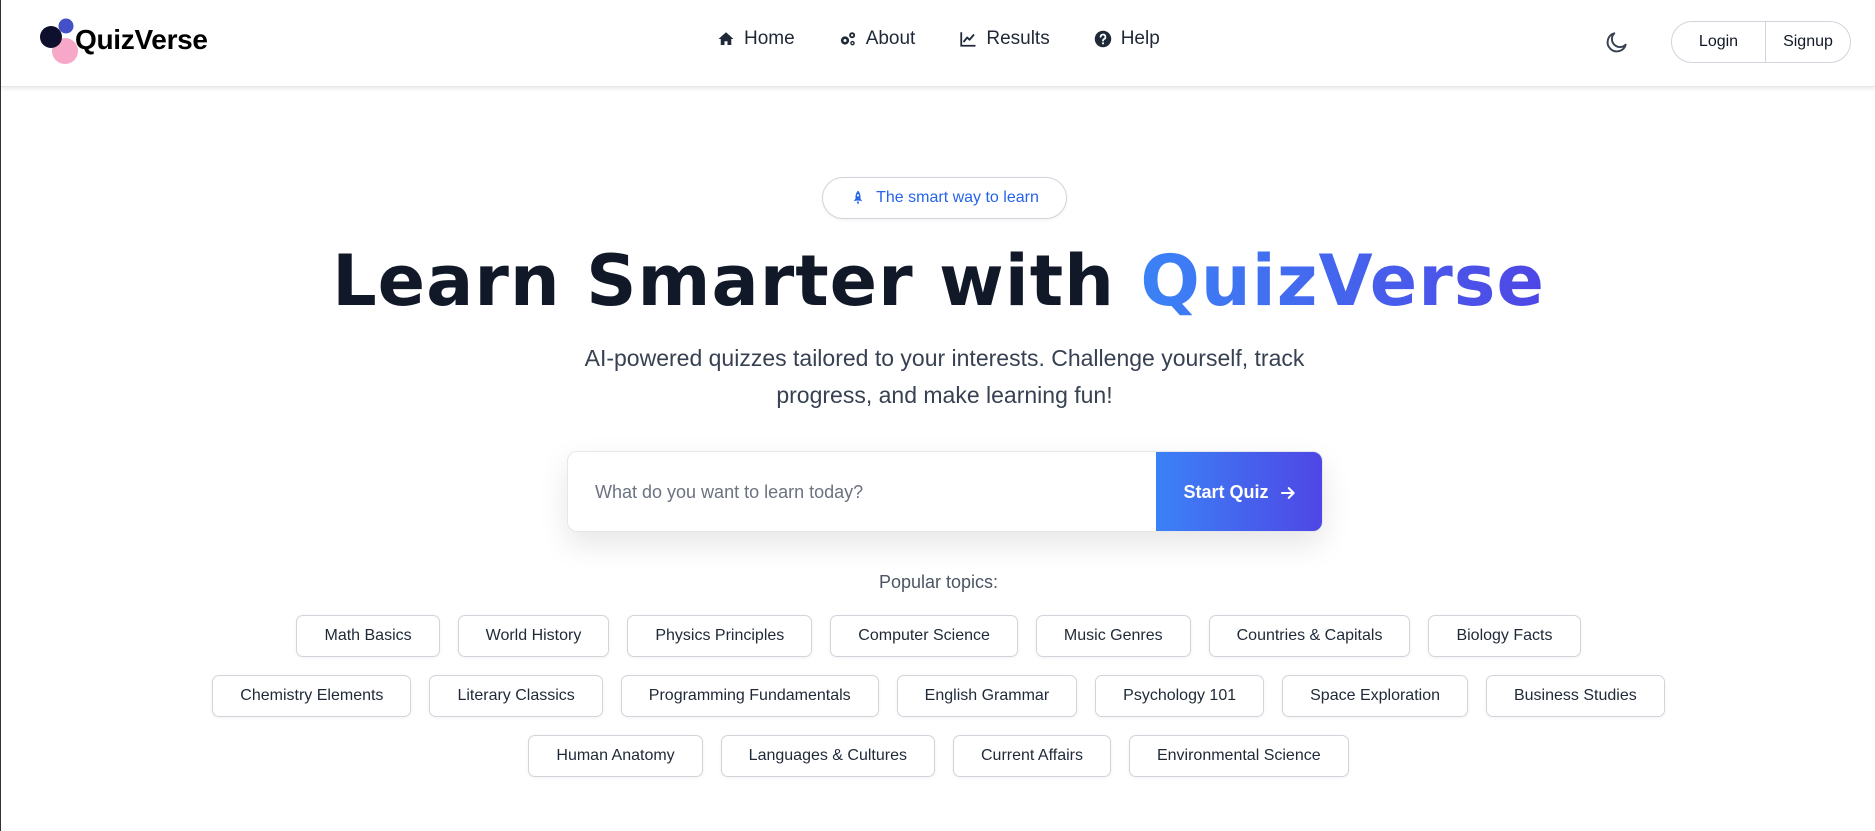 The image size is (1875, 831). I want to click on gears-icon, so click(847, 39).